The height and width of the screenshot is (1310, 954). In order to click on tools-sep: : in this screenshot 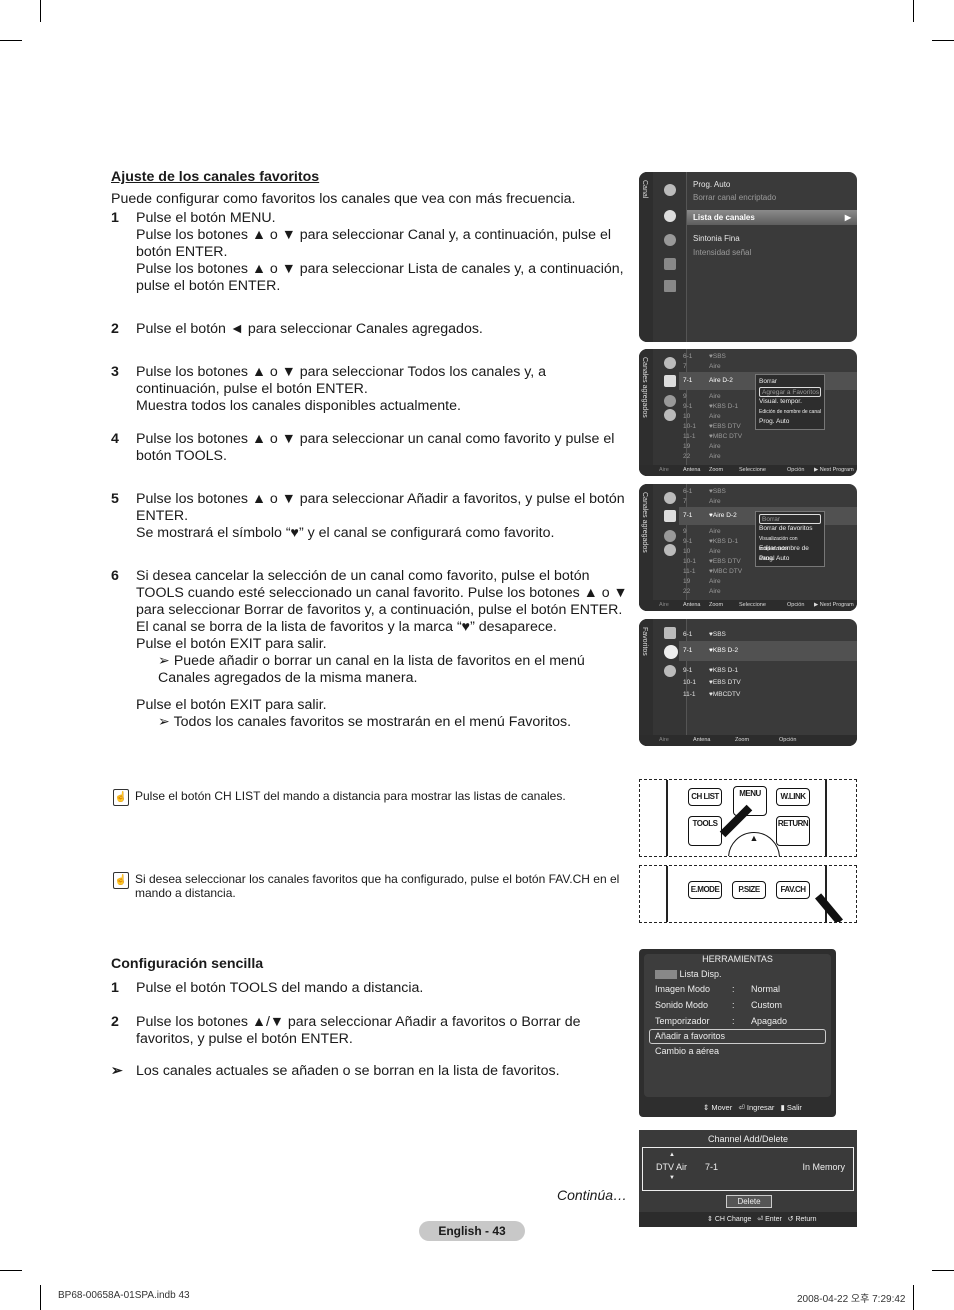, I will do `click(733, 1005)`.